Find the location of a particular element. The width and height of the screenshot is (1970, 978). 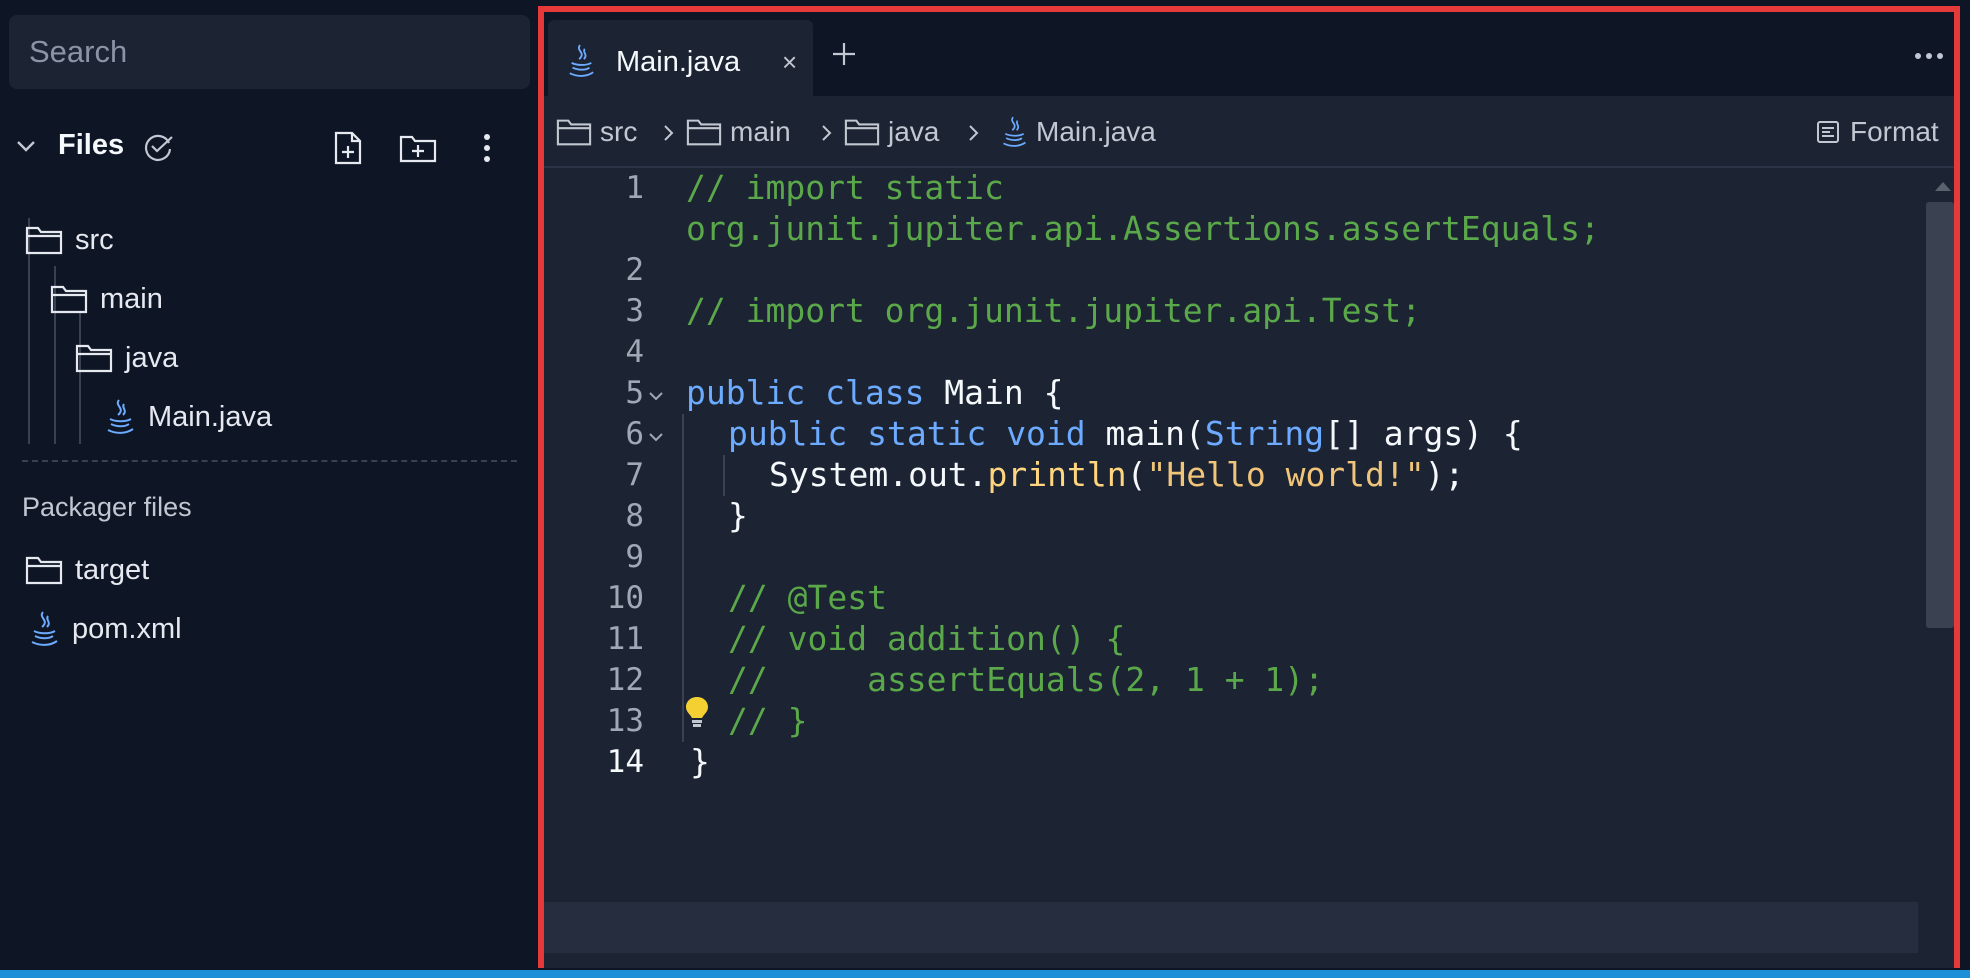

line-number: 4 is located at coordinates (634, 352).